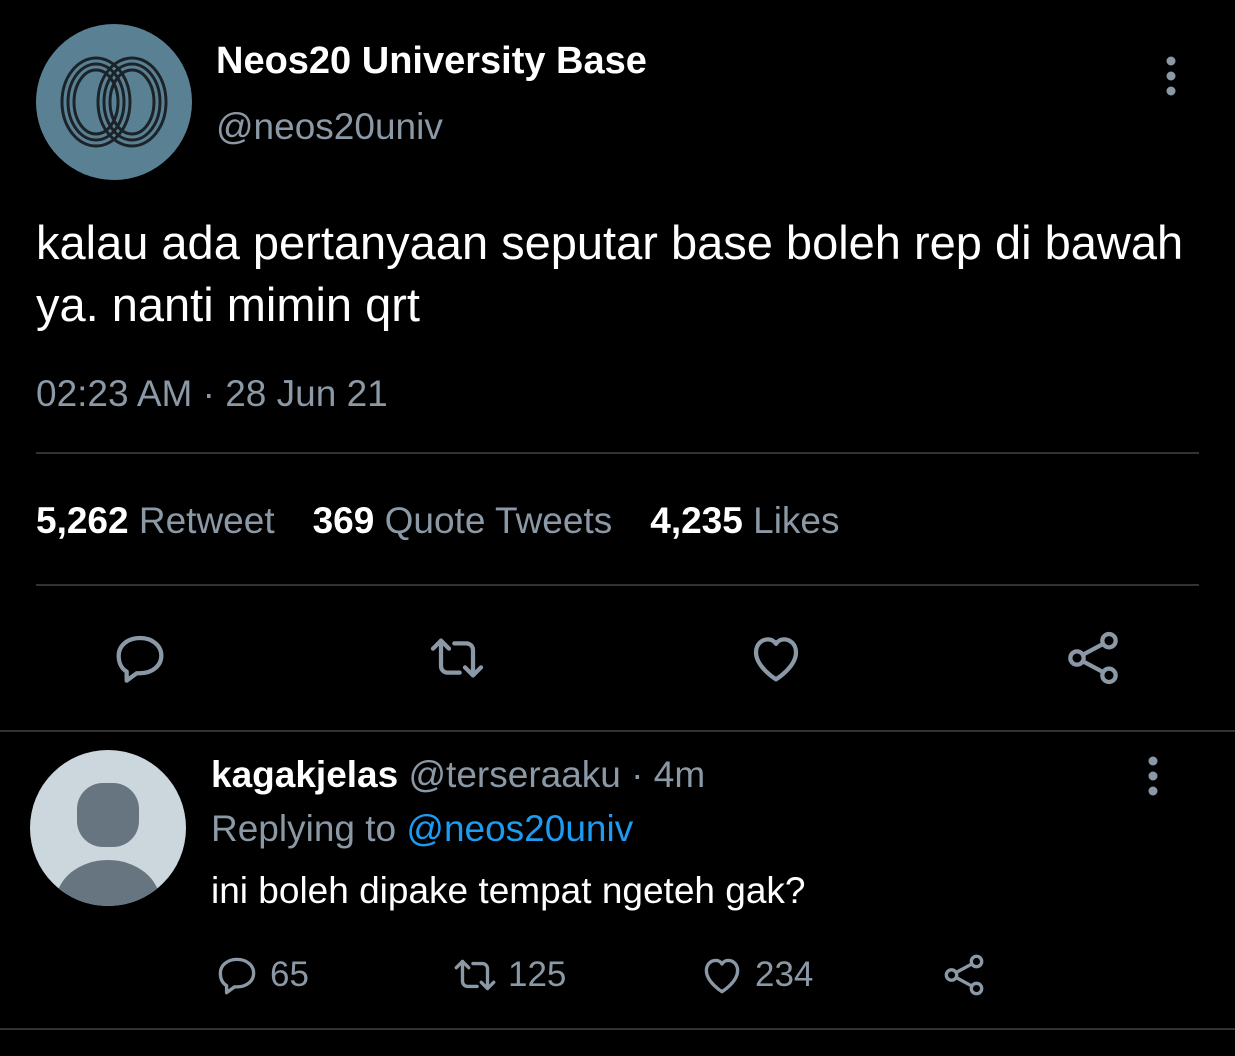 The height and width of the screenshot is (1056, 1235). I want to click on replying-to-line: Replying to @neos20univ, so click(422, 829).